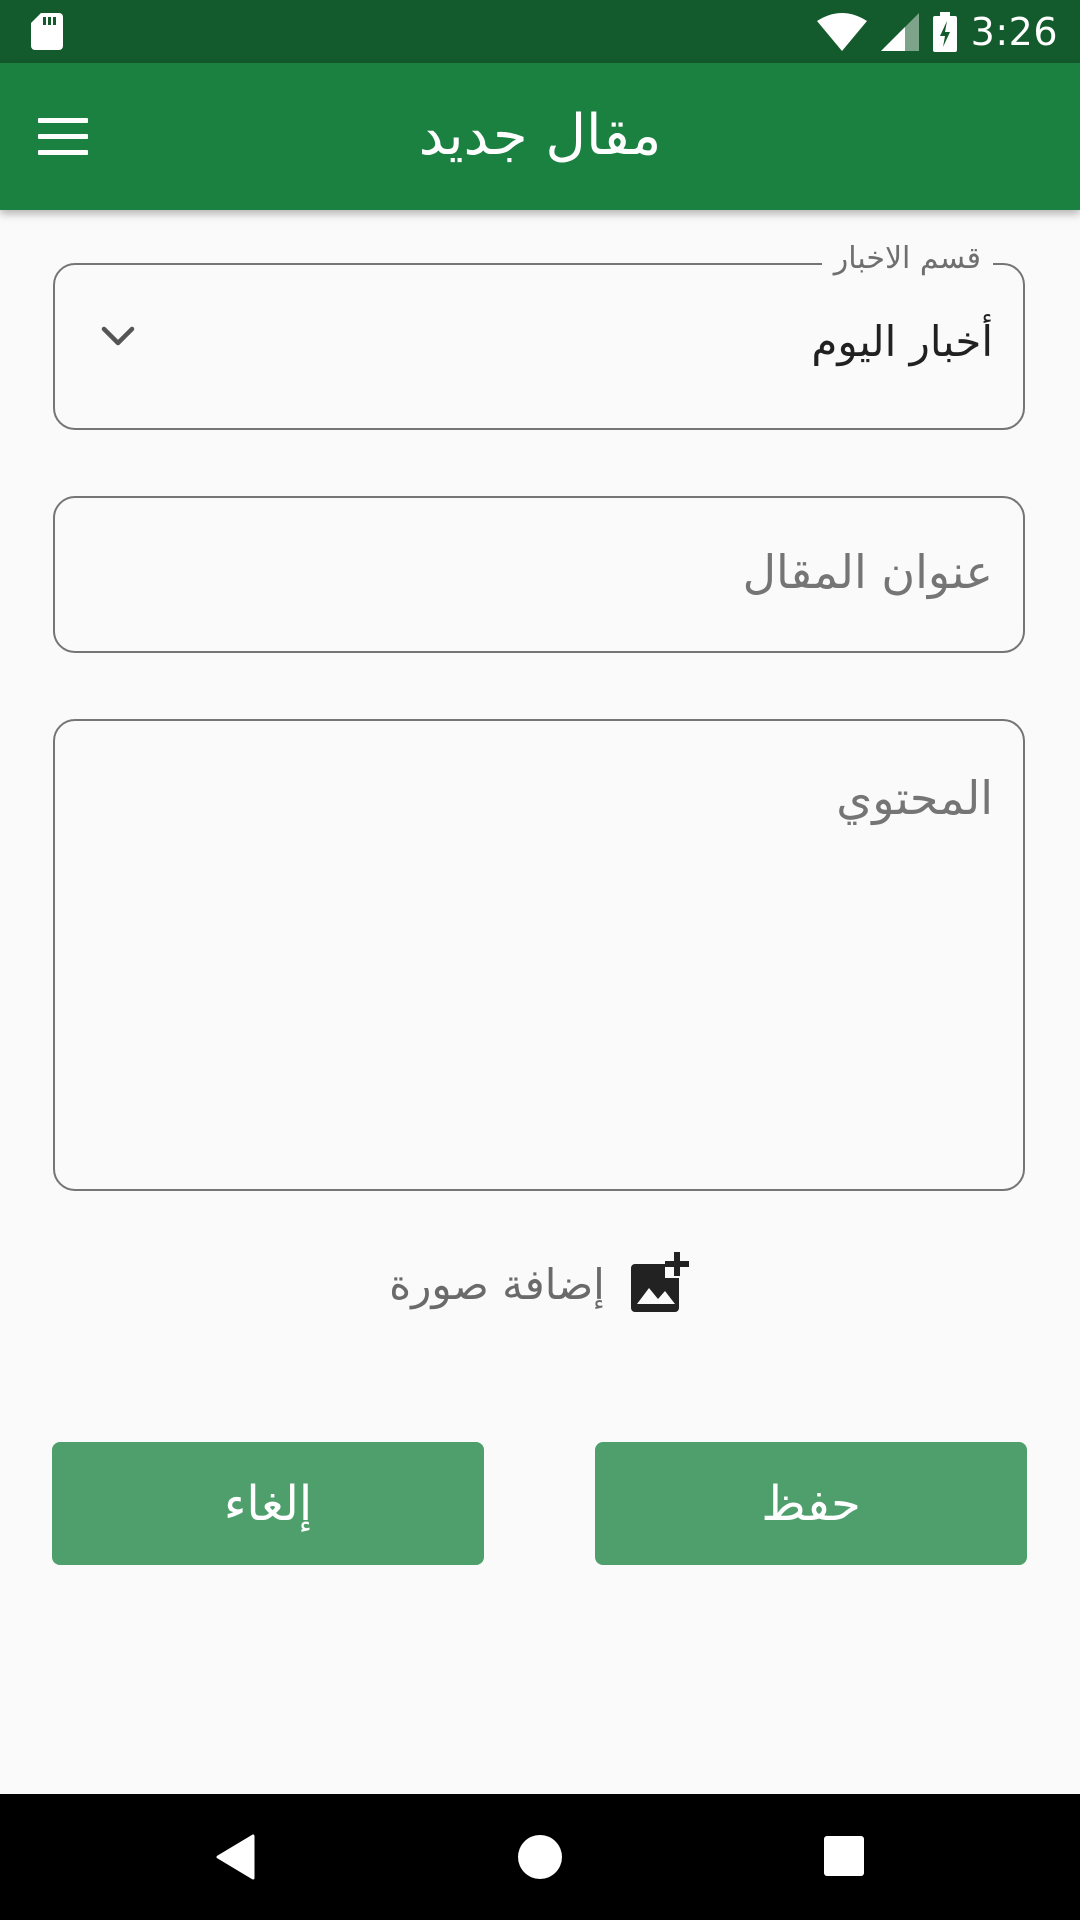  What do you see at coordinates (811, 1503) in the screenshot?
I see `save-button: حفظ` at bounding box center [811, 1503].